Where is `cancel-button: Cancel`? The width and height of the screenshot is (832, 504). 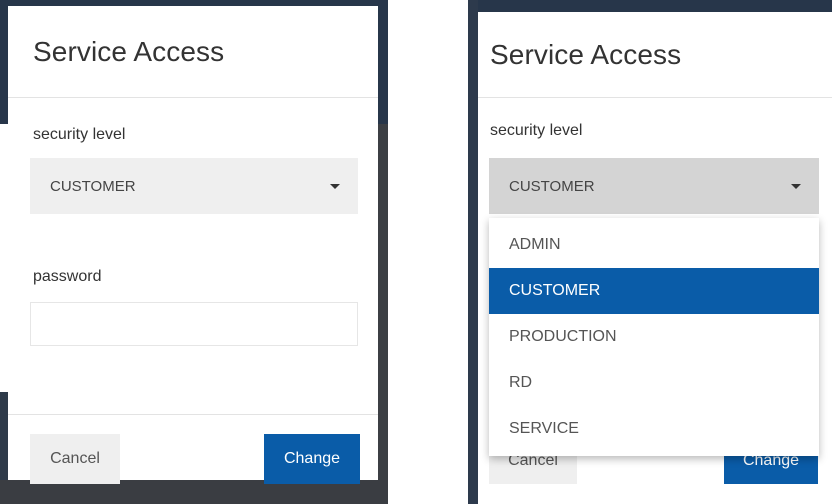 cancel-button: Cancel is located at coordinates (75, 459).